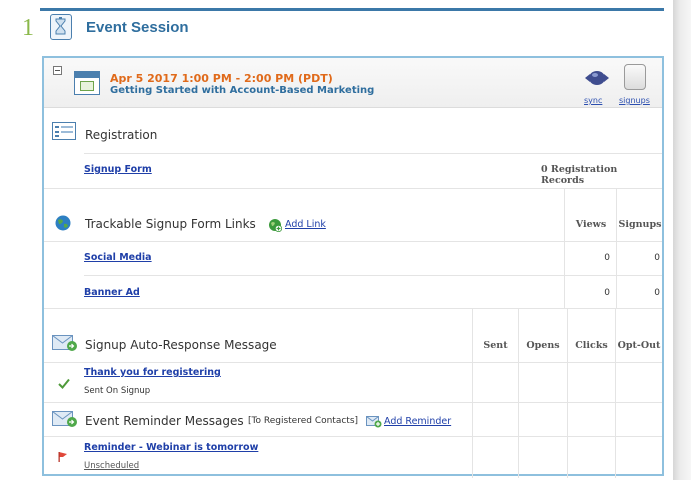 This screenshot has height=480, width=691. What do you see at coordinates (111, 466) in the screenshot?
I see `reminder-status-link: Unscheduled` at bounding box center [111, 466].